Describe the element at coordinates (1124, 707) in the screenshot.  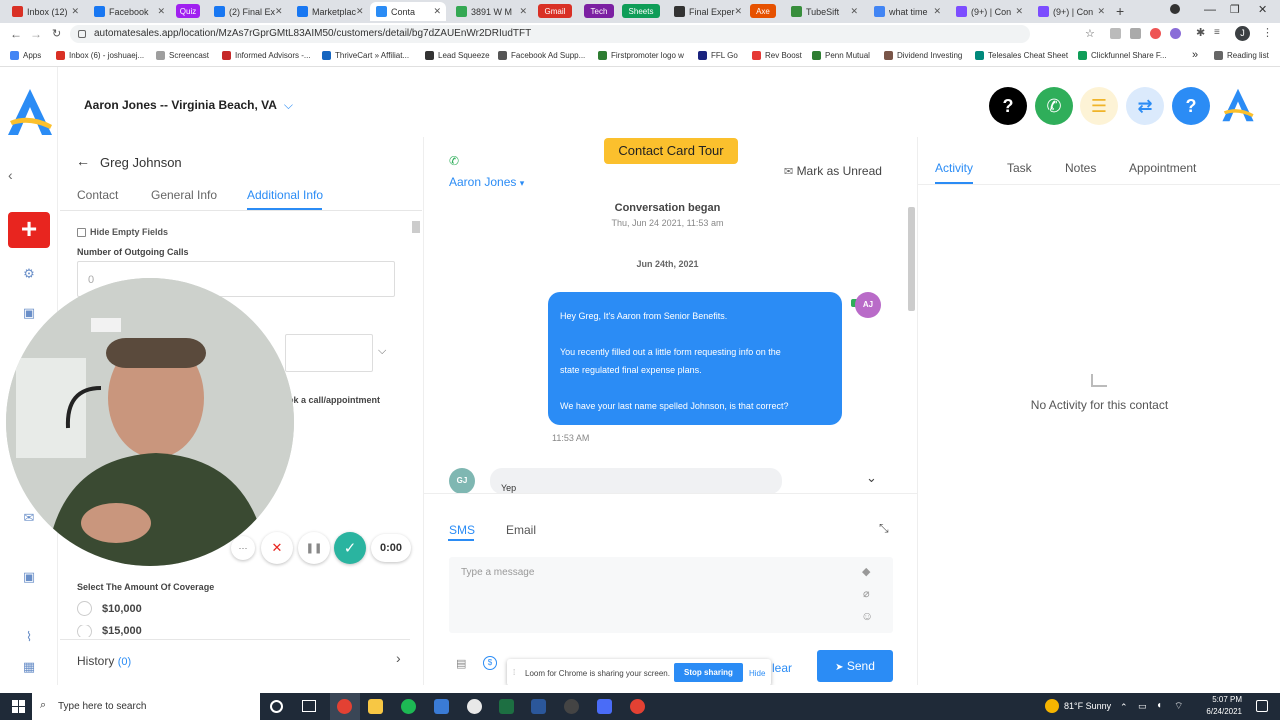
I see `tray-chevron-icon: ⌃` at that location.